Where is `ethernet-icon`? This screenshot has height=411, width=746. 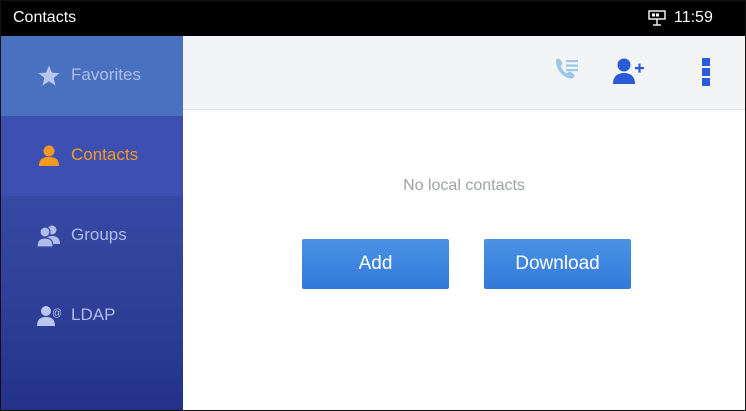
ethernet-icon is located at coordinates (657, 18).